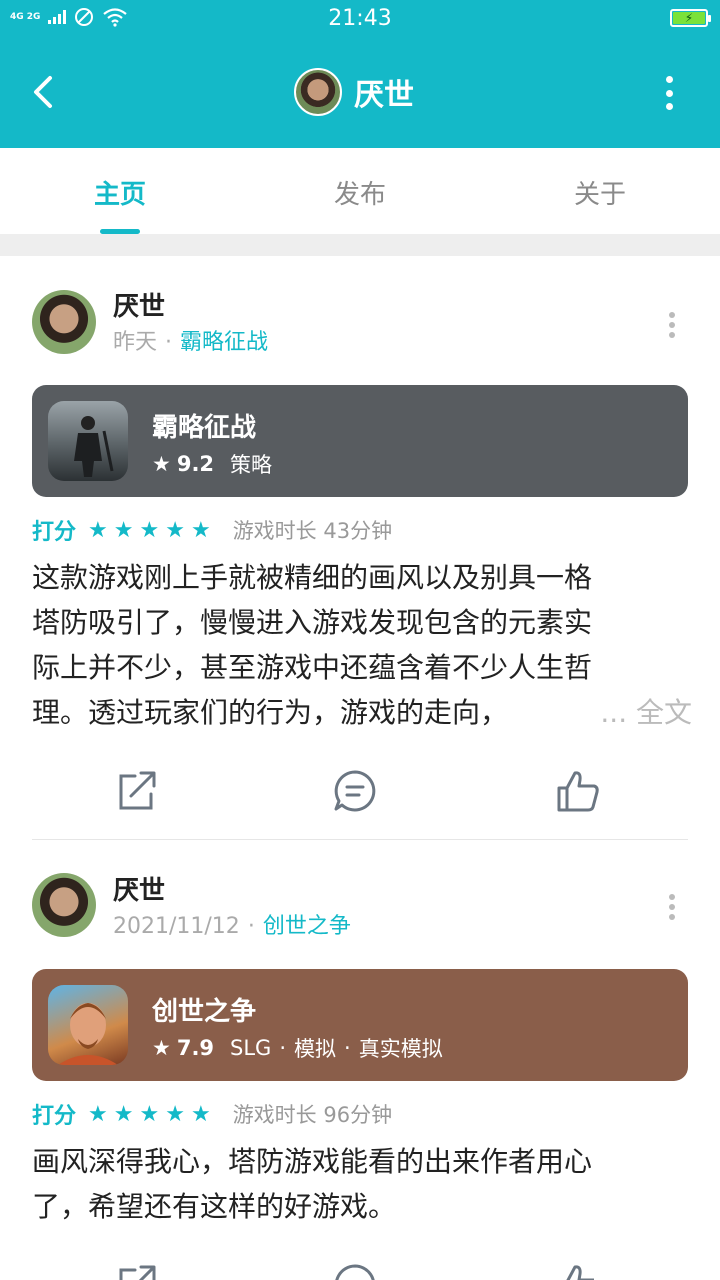 This screenshot has width=720, height=1280. What do you see at coordinates (176, 926) in the screenshot?
I see `post-date: 2021/11/12` at bounding box center [176, 926].